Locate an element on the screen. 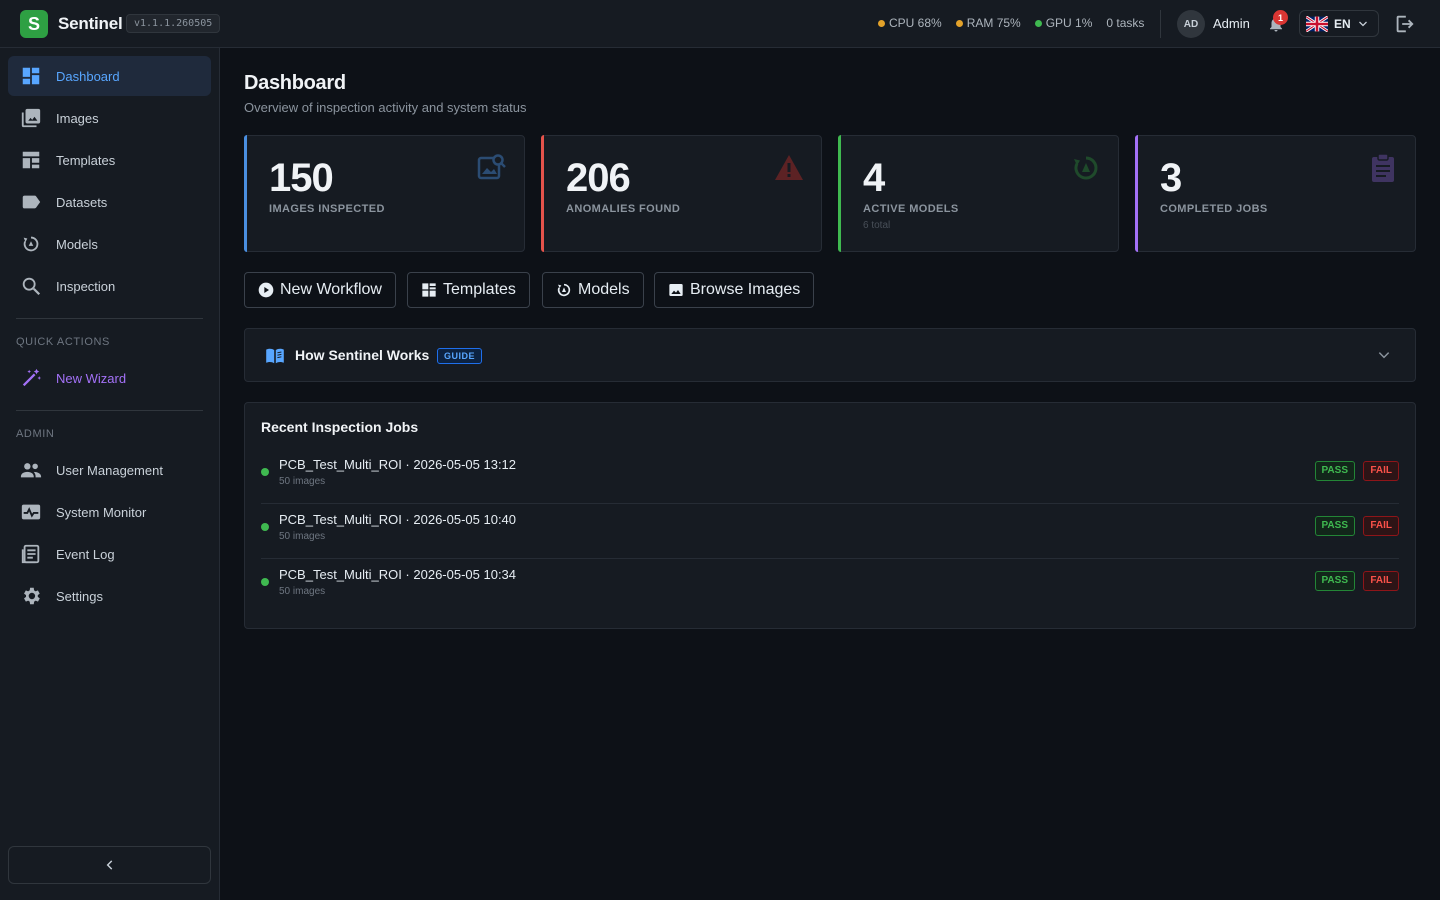 The image size is (1440, 900). sidebar-item-inspection: Inspection is located at coordinates (109, 286).